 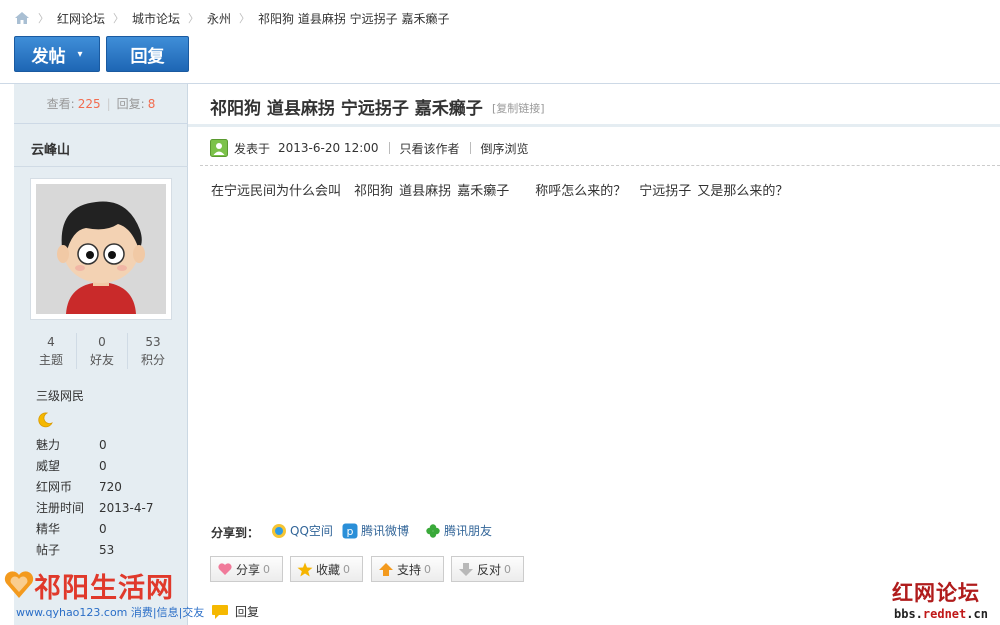 I want to click on watermark-qiyang: 祁阳生活网 www.qyhao123.com 消费|信息|交友, so click(x=104, y=593).